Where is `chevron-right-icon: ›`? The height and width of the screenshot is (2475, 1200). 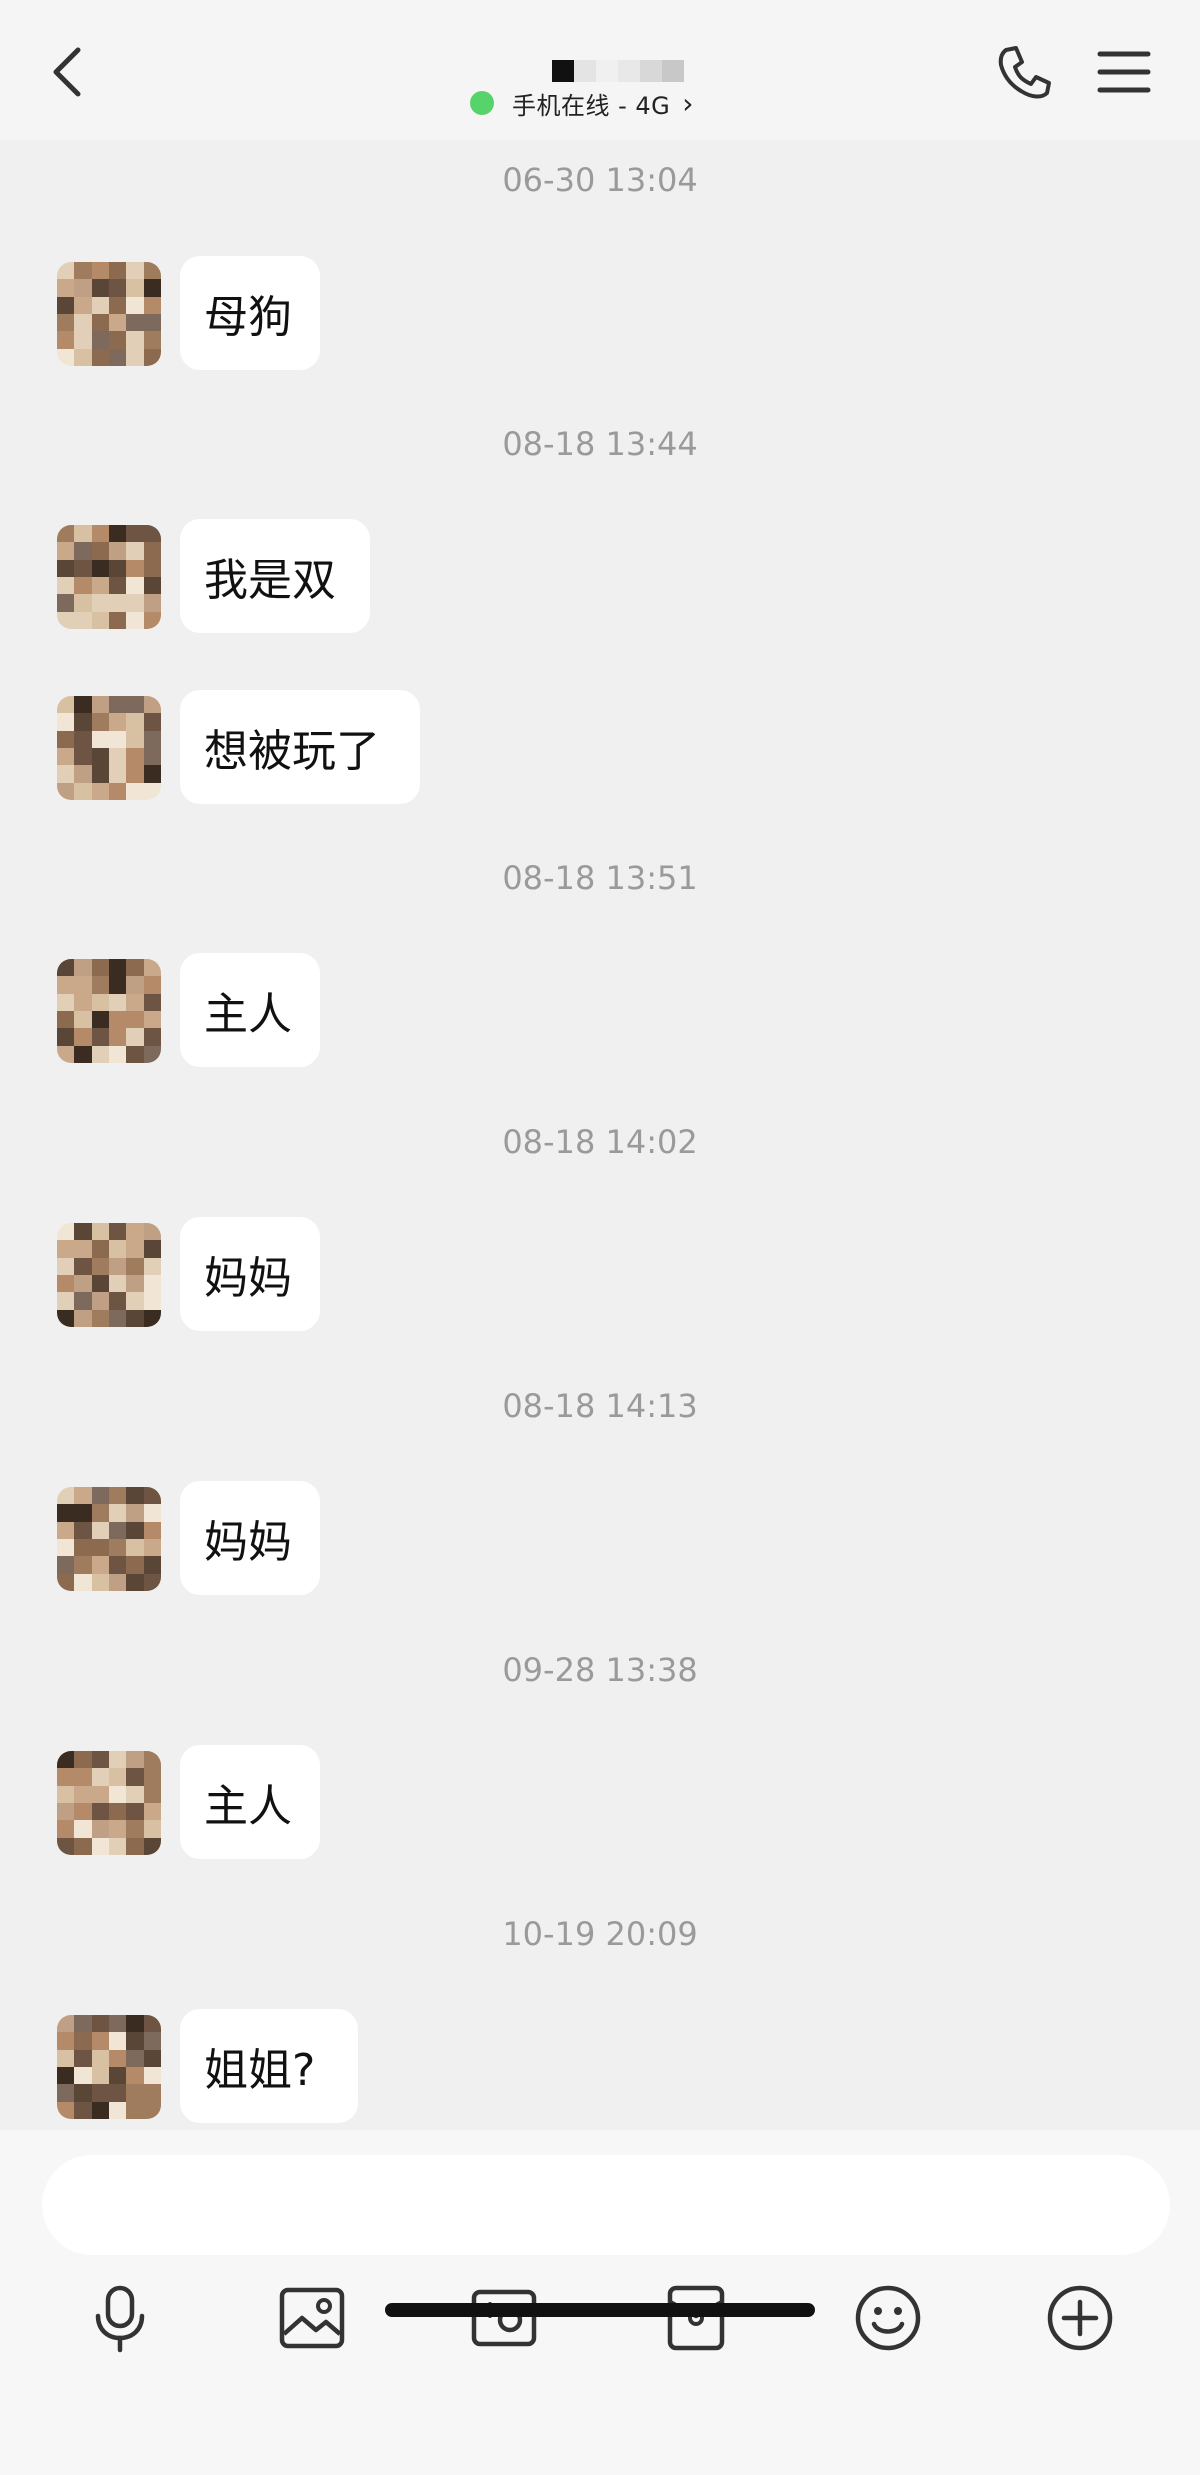
chevron-right-icon: › is located at coordinates (688, 103).